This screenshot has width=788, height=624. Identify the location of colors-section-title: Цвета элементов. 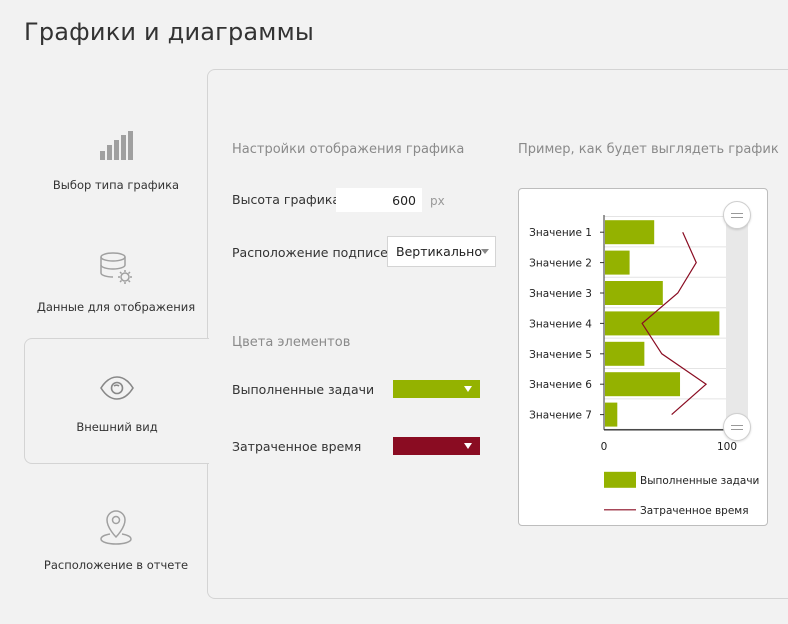
(291, 342).